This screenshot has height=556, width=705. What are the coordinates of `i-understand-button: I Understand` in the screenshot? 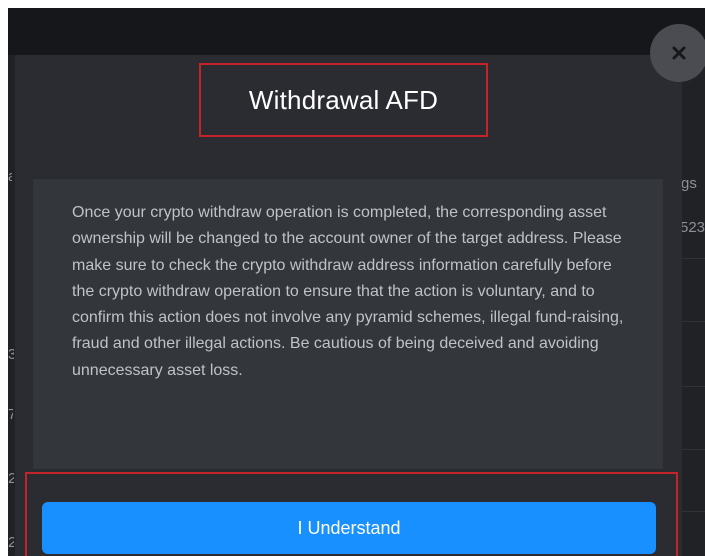 It's located at (349, 528).